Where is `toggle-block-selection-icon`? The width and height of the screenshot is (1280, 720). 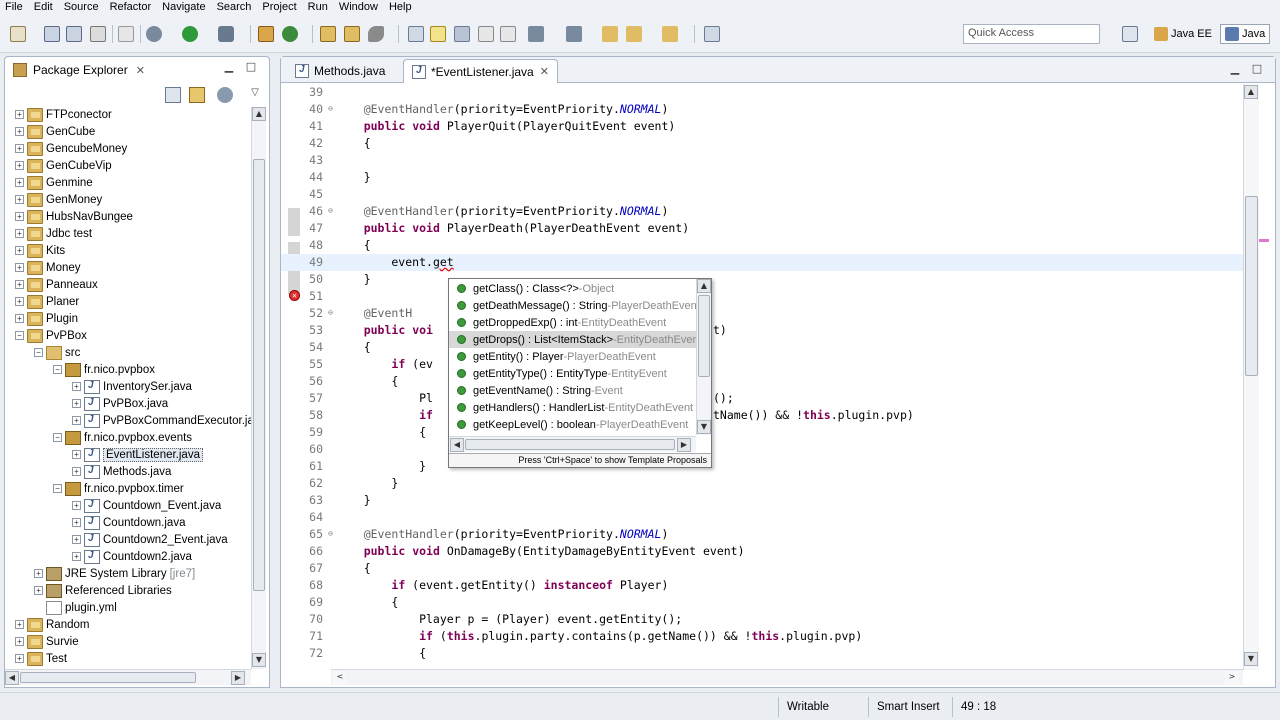
toggle-block-selection-icon is located at coordinates (462, 34).